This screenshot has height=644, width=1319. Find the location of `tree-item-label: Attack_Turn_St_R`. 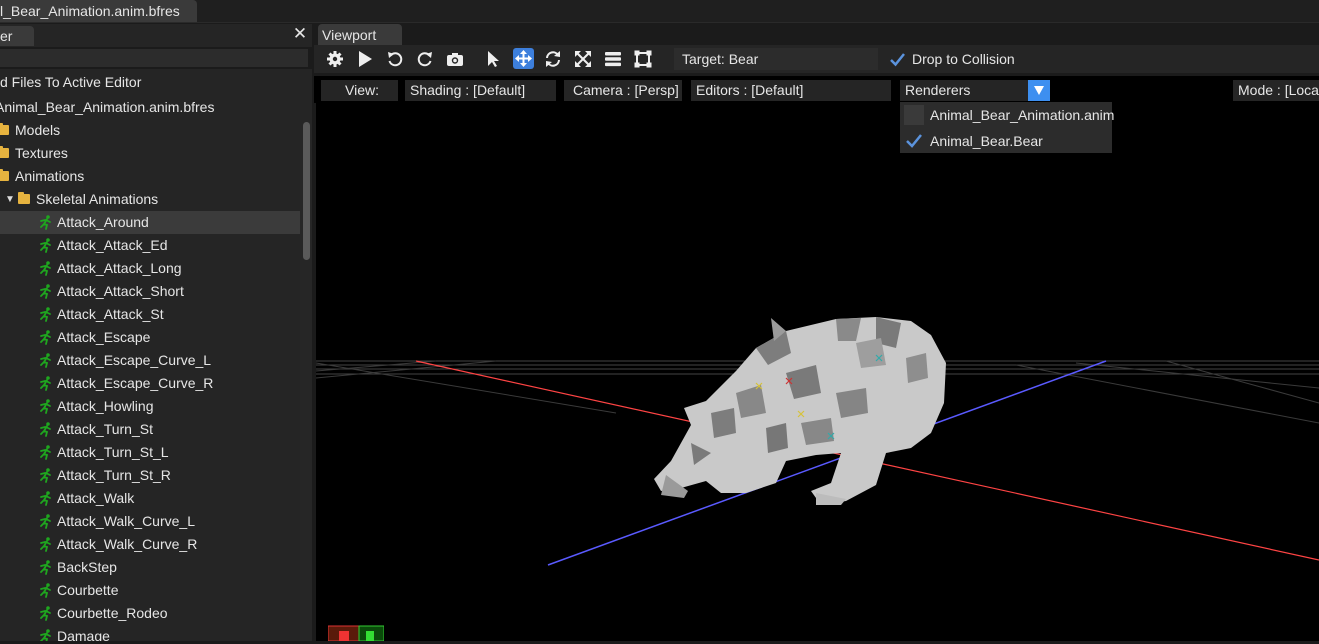

tree-item-label: Attack_Turn_St_R is located at coordinates (114, 475).